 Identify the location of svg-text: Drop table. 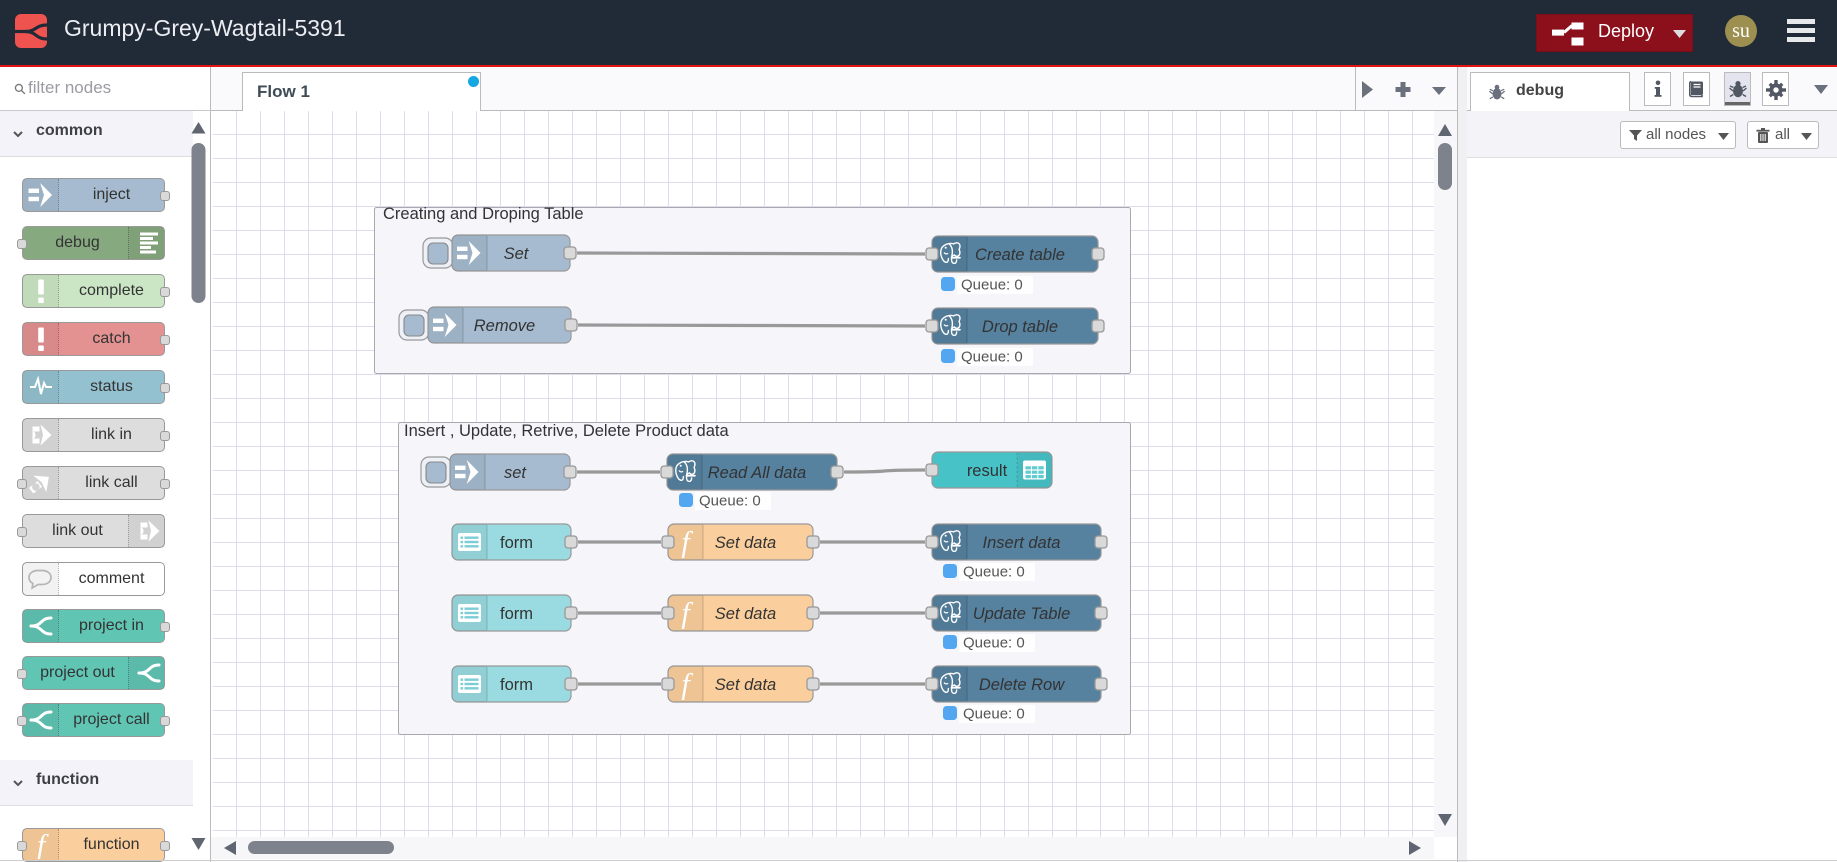
(1020, 327).